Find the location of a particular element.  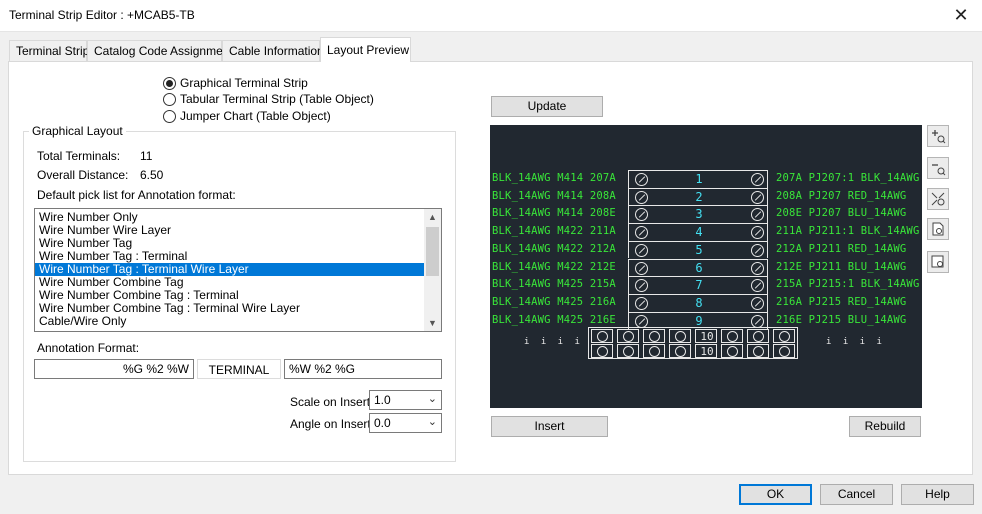

row-right-annotation: 212A PJ211 RED_14AWG is located at coordinates (841, 248).